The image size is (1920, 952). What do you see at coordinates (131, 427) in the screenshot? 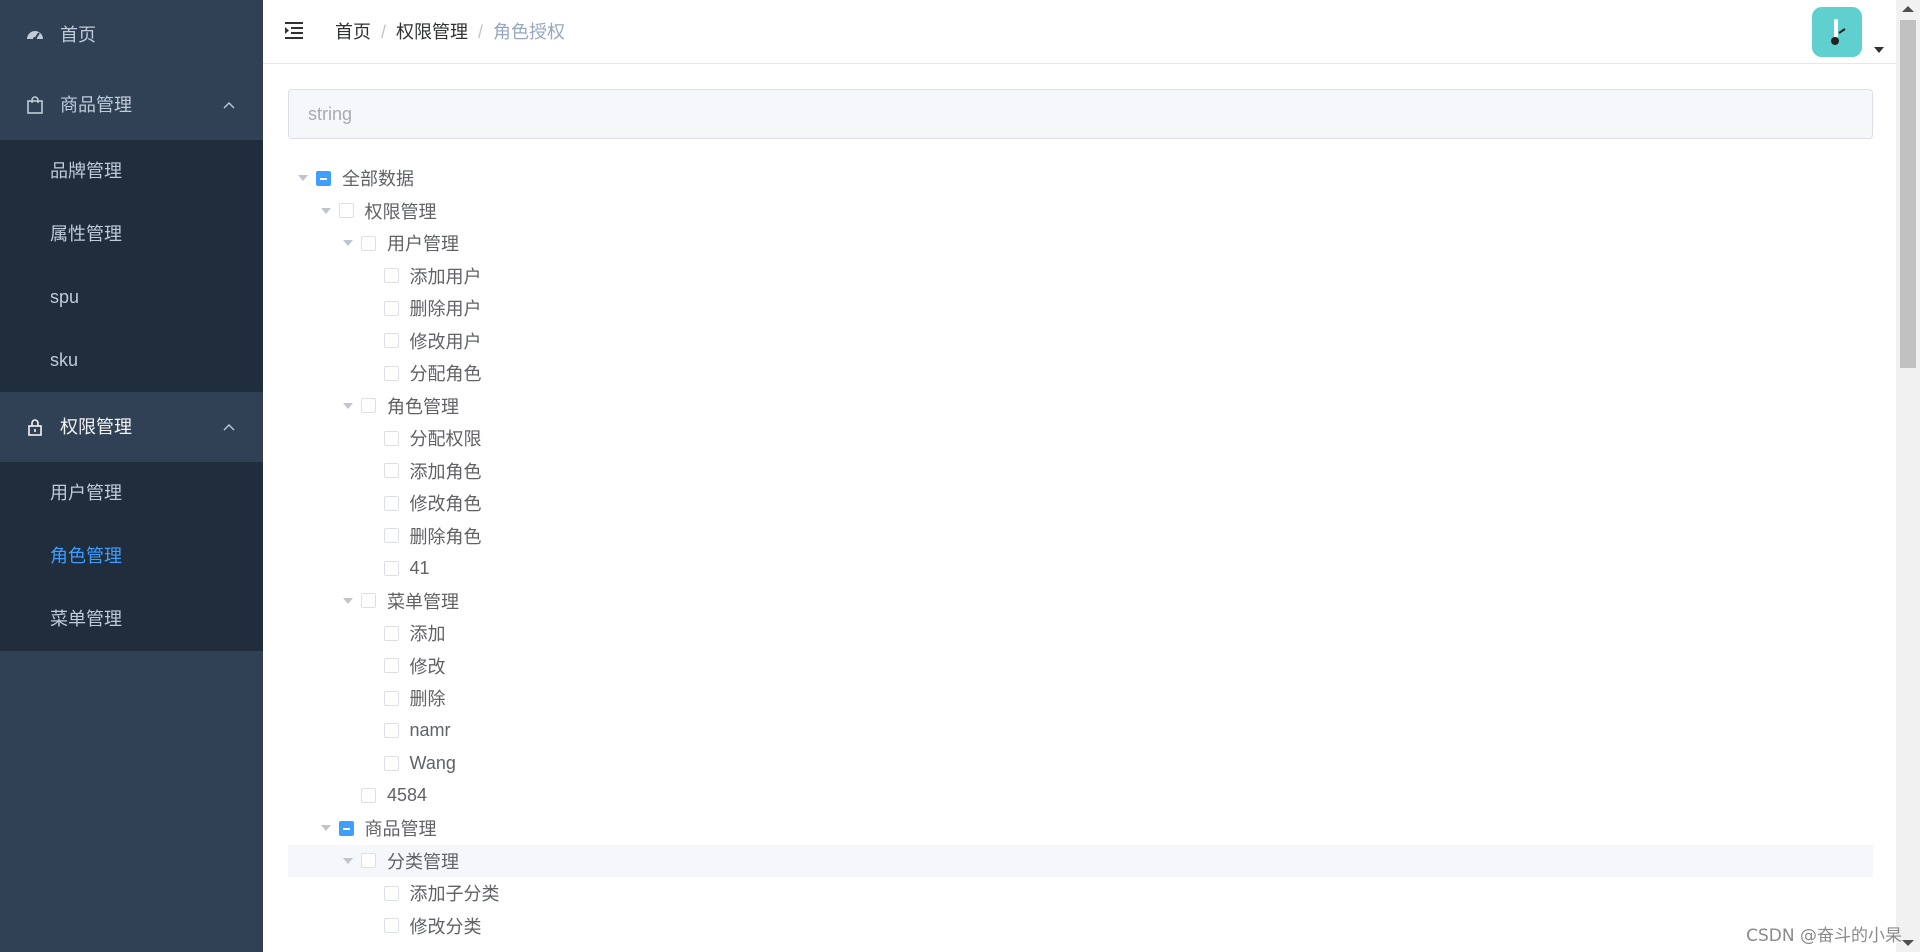
I see `submenu-permission: 权限管理` at bounding box center [131, 427].